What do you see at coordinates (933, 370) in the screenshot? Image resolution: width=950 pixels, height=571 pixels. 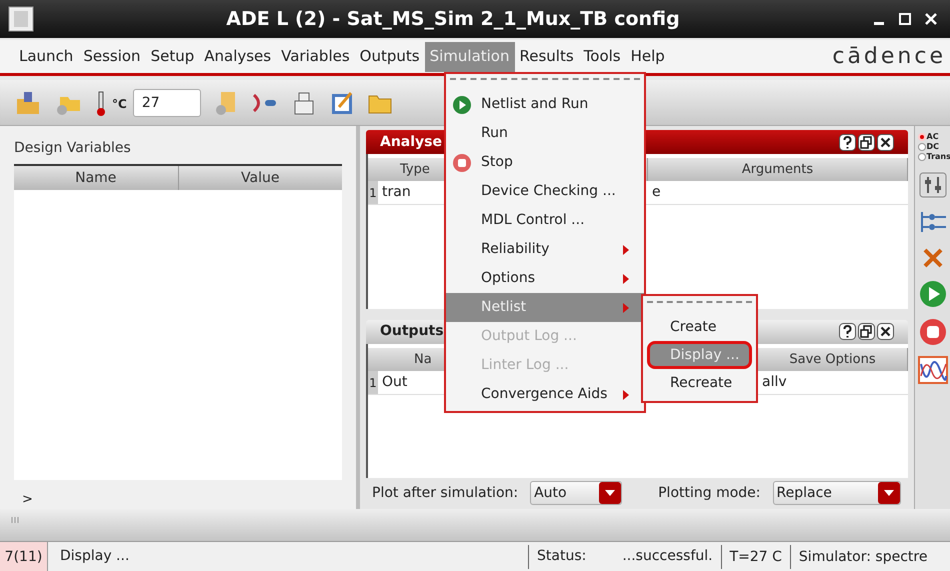 I see `waveform-icon` at bounding box center [933, 370].